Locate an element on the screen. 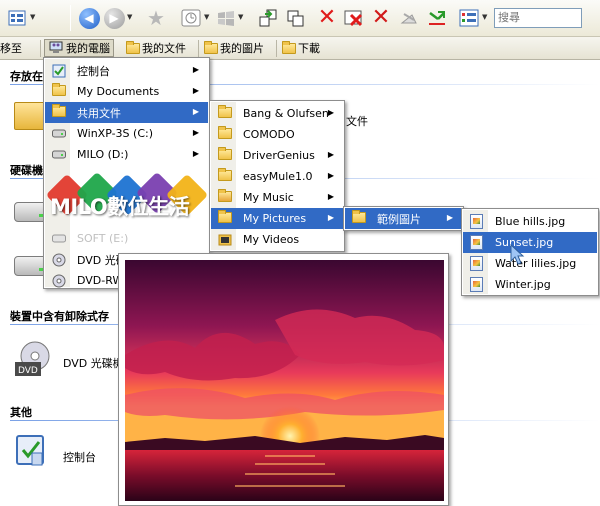 This screenshot has height=506, width=600. milo-logo: MILO數位生活 is located at coordinates (128, 204).